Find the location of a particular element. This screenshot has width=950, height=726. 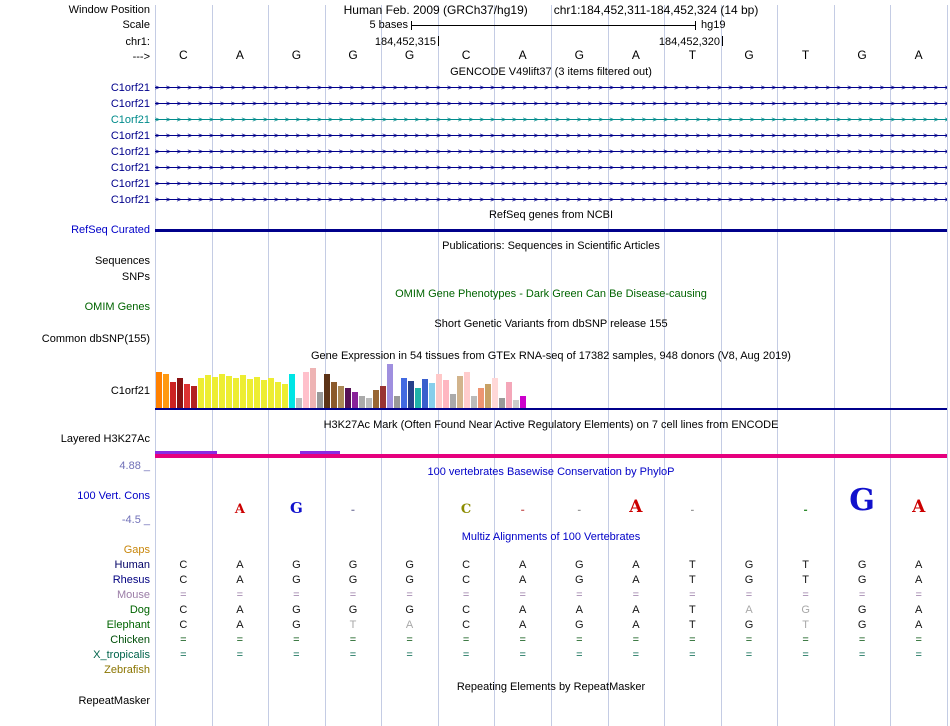

multiz-title: Multiz Alignments of 100 Vertebrates is located at coordinates (551, 537).